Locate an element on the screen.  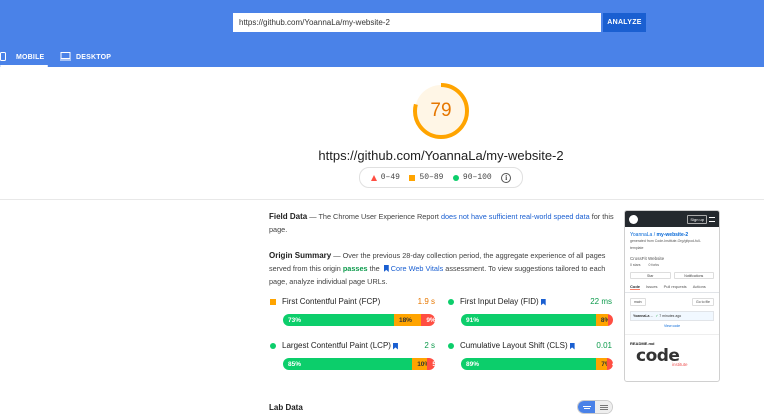
lab-data-title: Lab Data is located at coordinates (286, 407).